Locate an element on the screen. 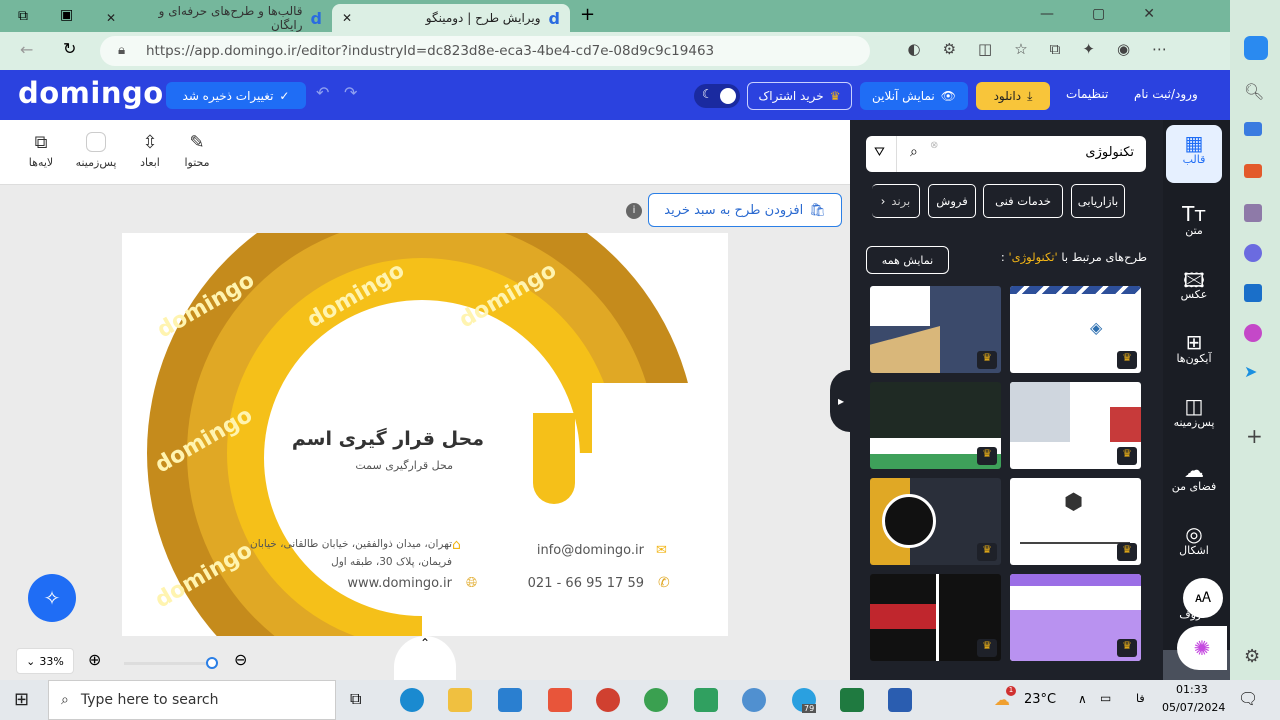 Image resolution: width=1280 pixels, height=720 pixels. copilot-icon is located at coordinates (1256, 48).